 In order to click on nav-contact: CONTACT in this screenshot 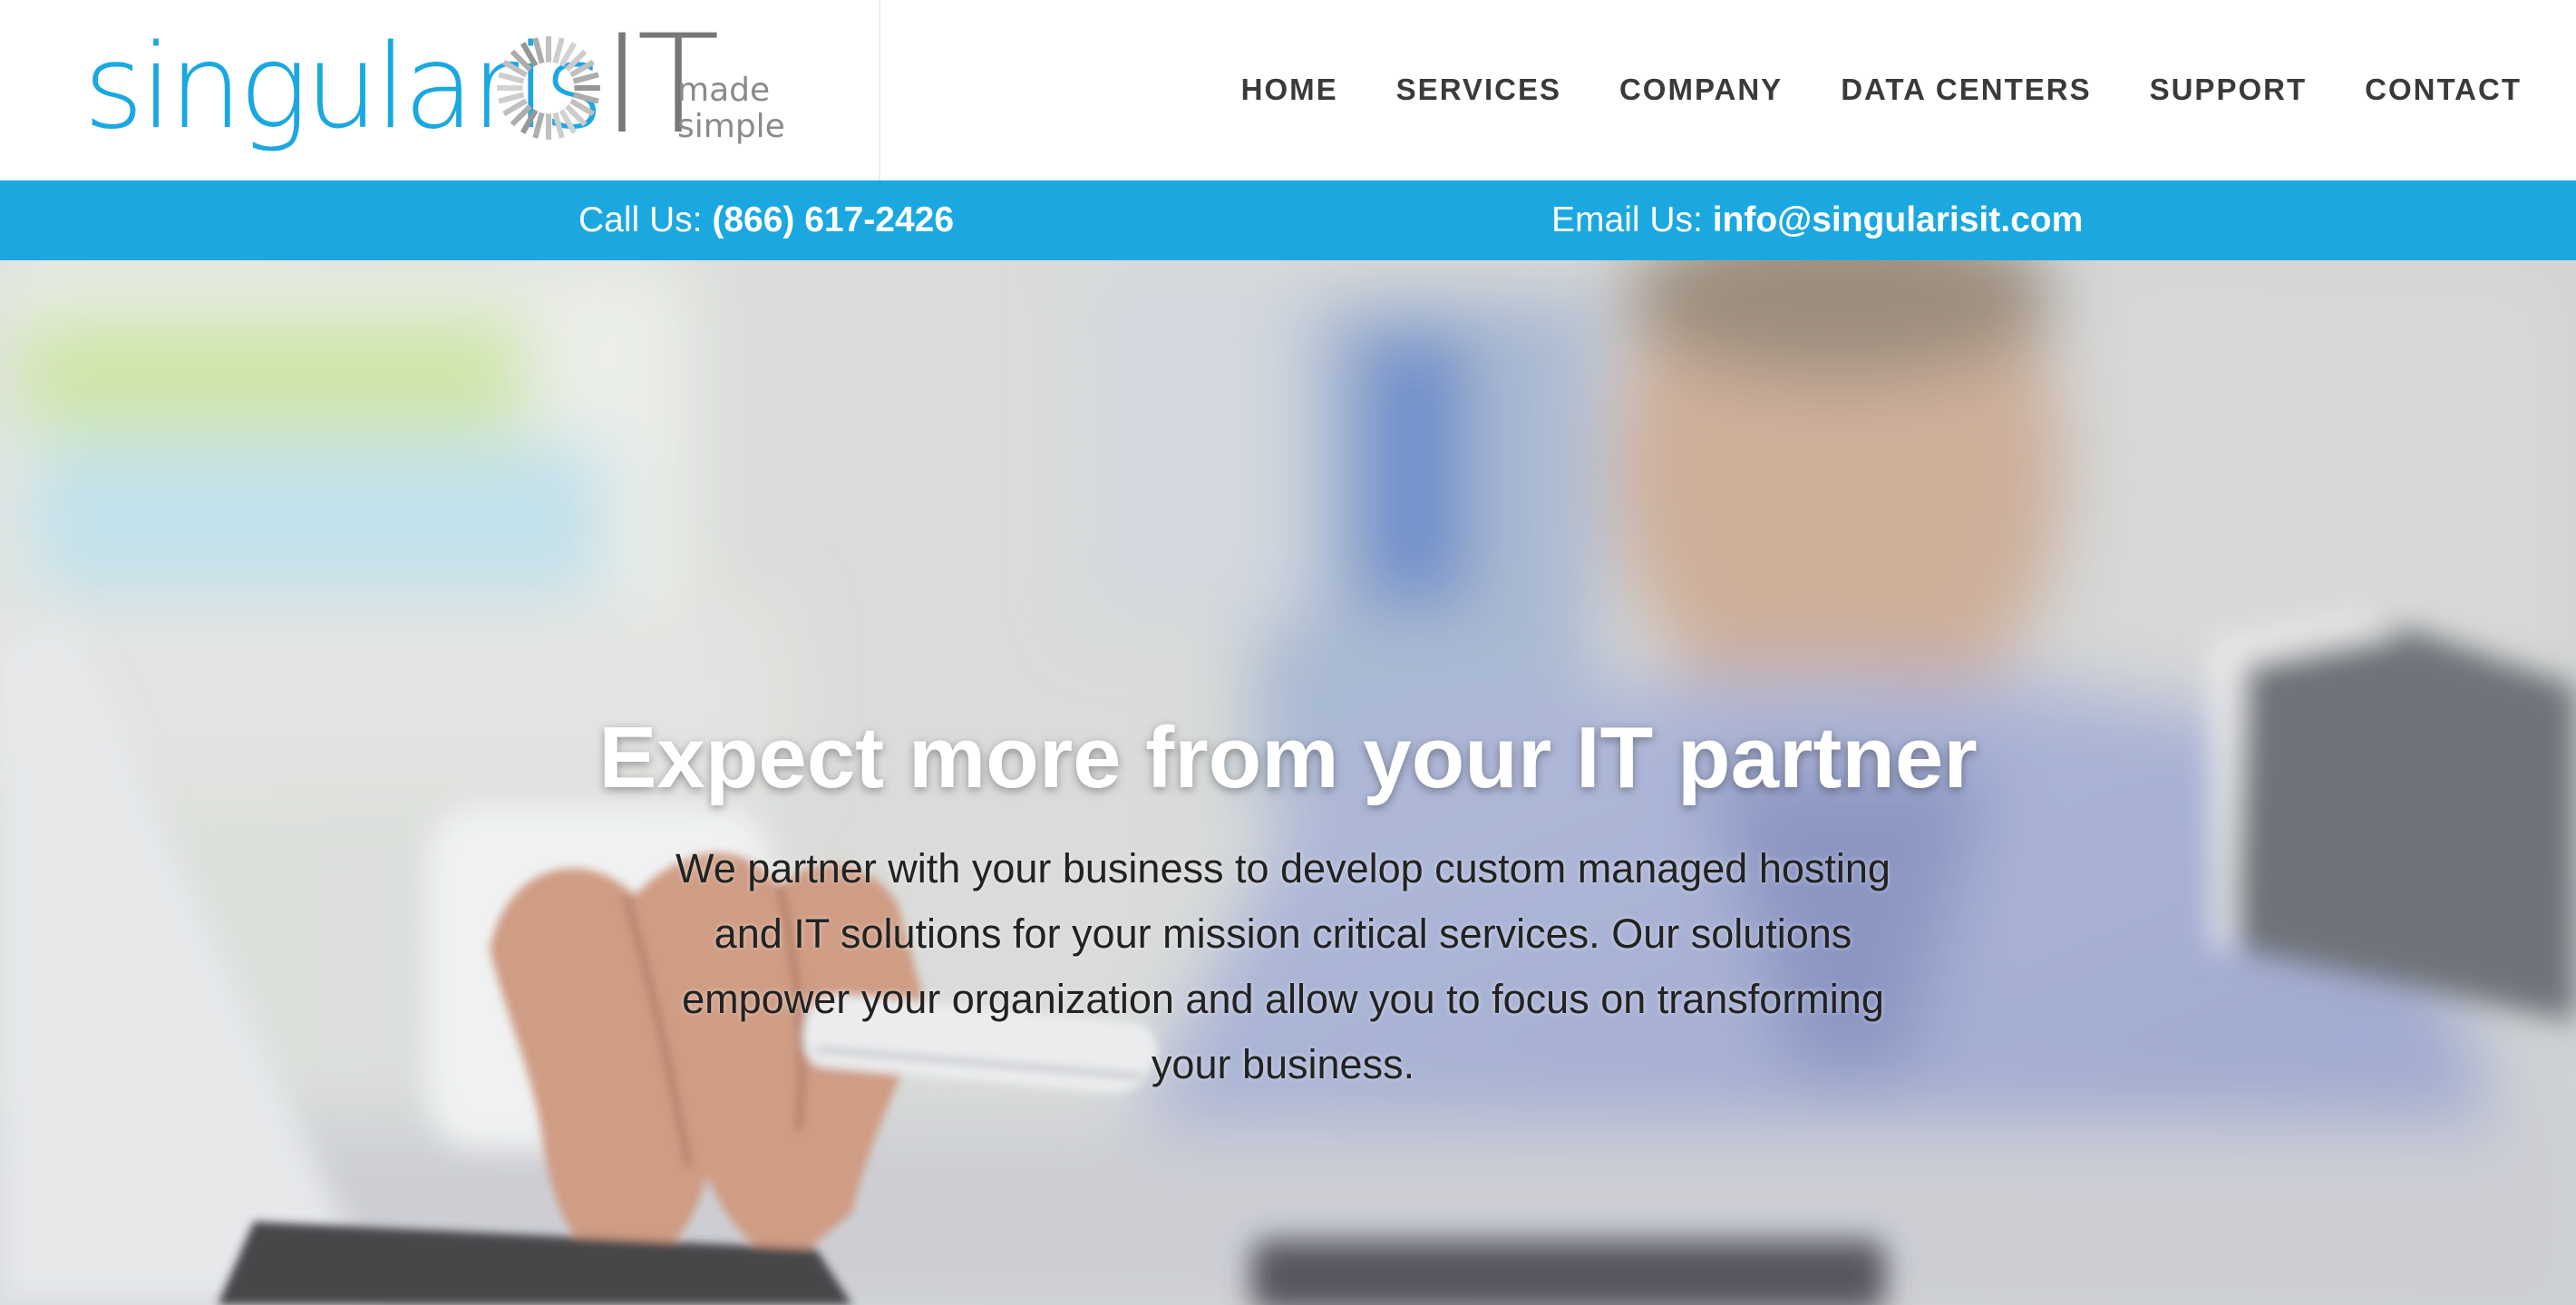, I will do `click(2443, 89)`.